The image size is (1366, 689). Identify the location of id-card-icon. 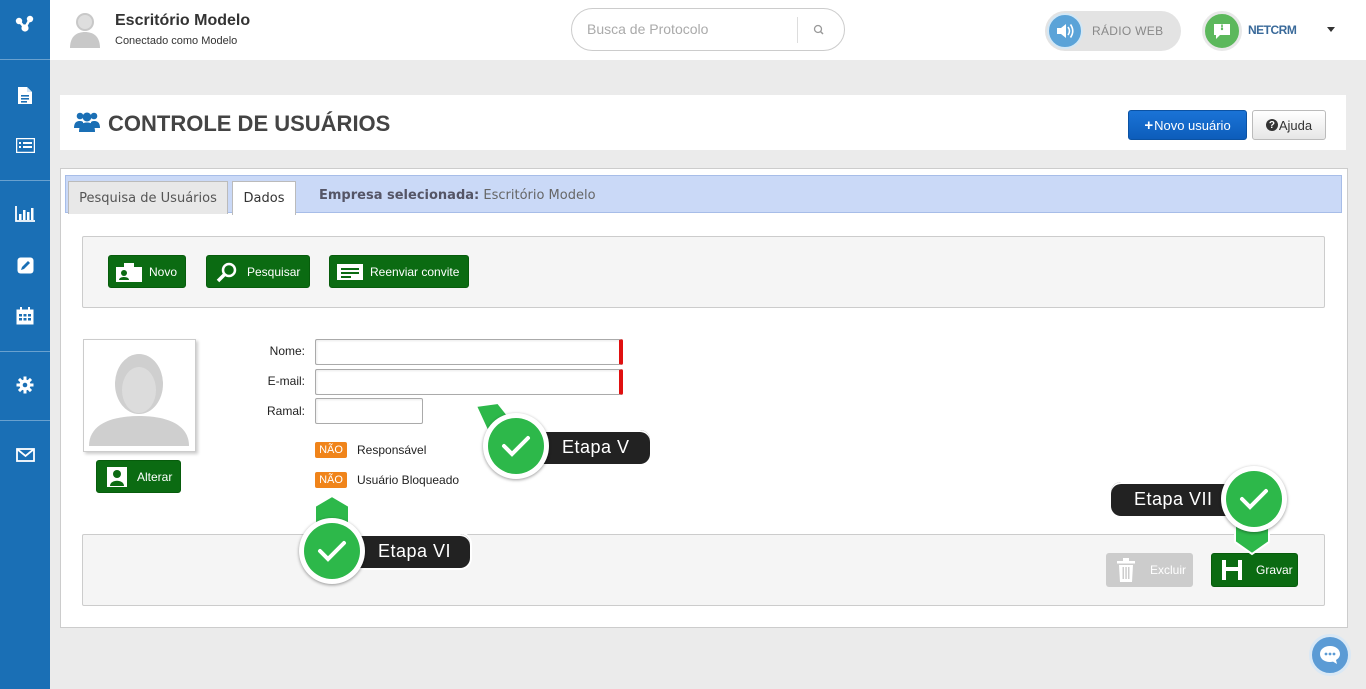
(129, 272).